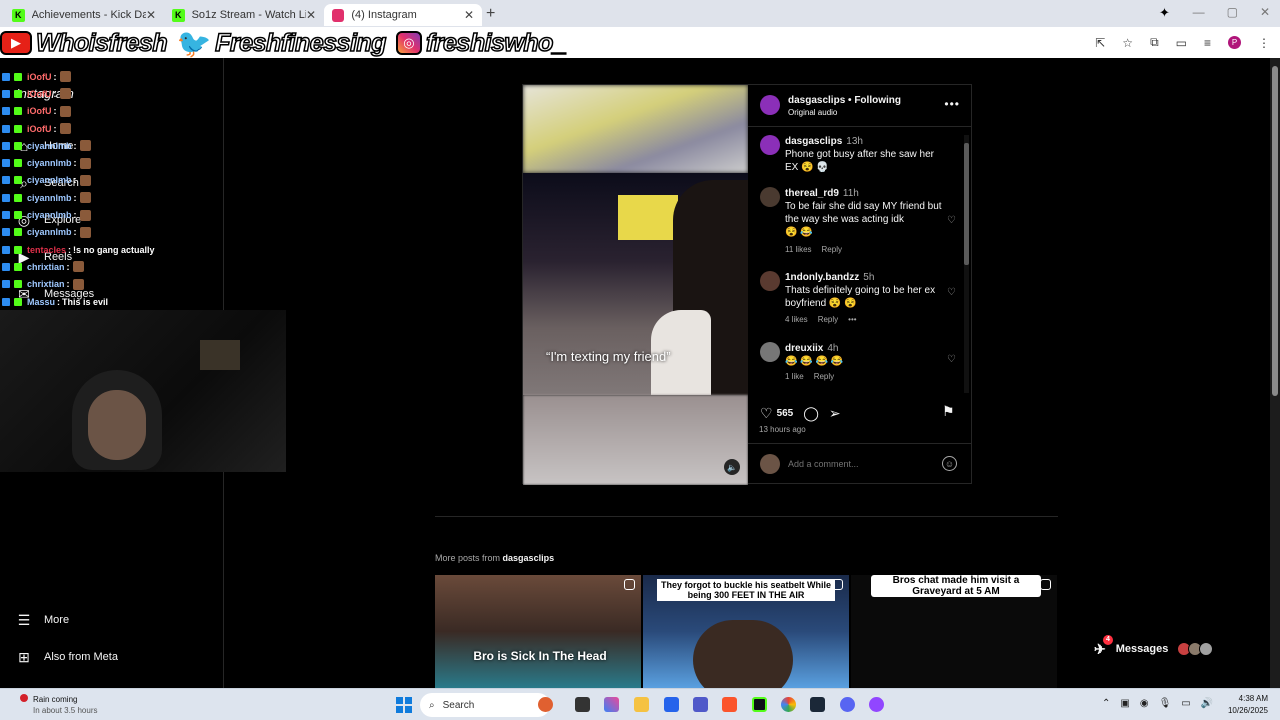 The width and height of the screenshot is (1280, 720). Describe the element at coordinates (545, 704) in the screenshot. I see `app-icon` at that location.